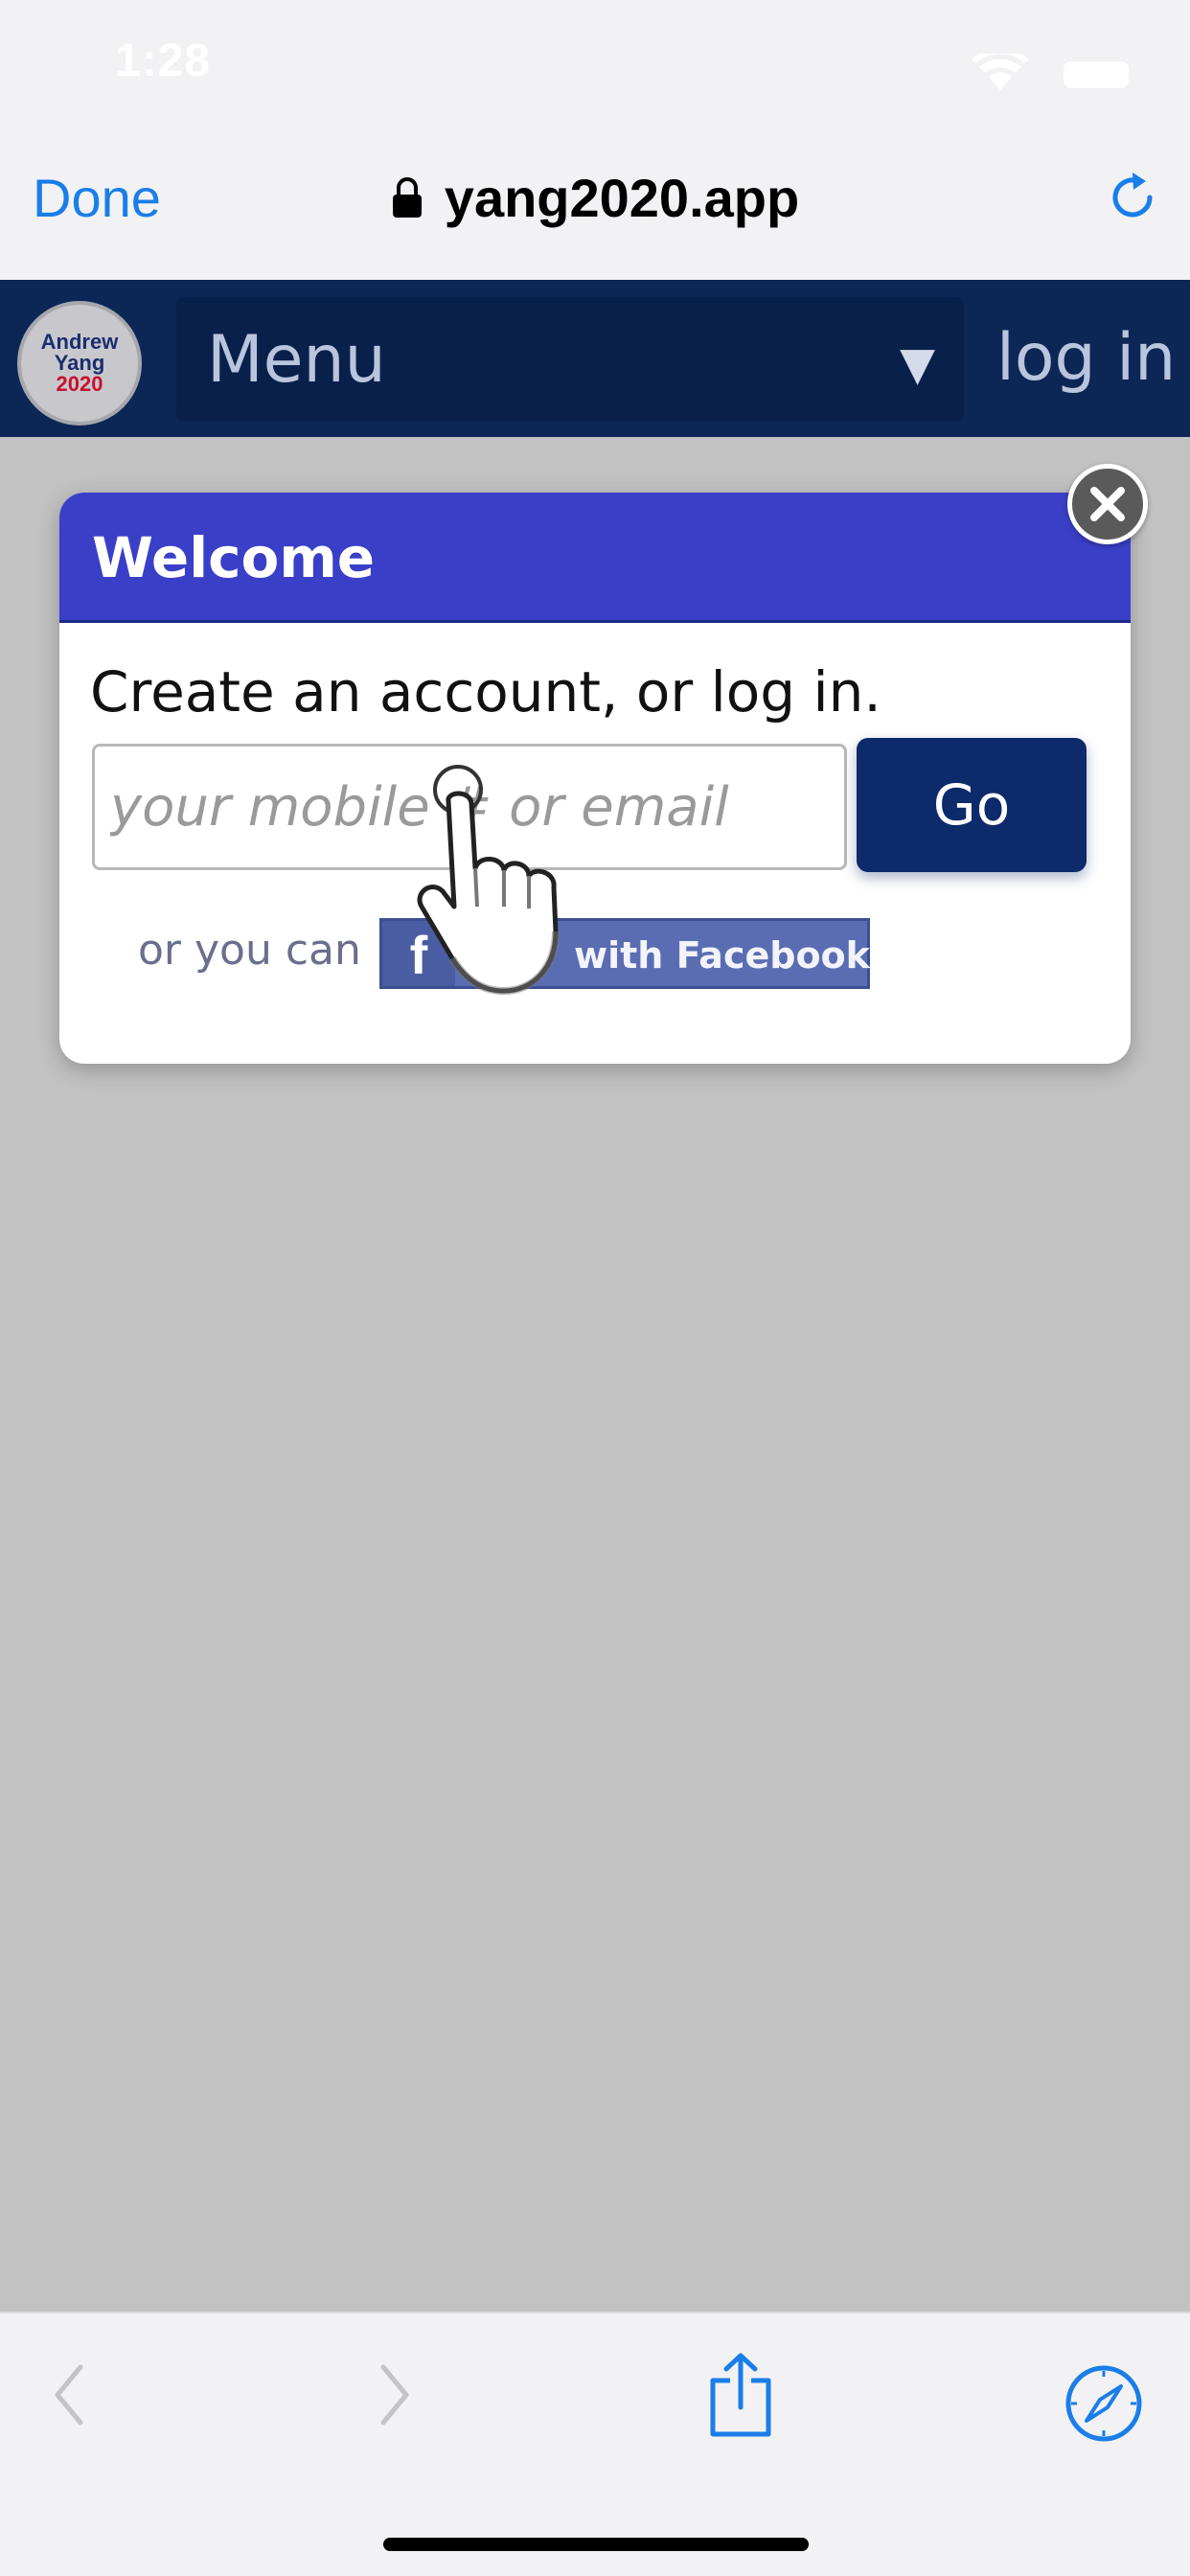  I want to click on andrew-yang-logo: Andrew Yang 2020, so click(80, 363).